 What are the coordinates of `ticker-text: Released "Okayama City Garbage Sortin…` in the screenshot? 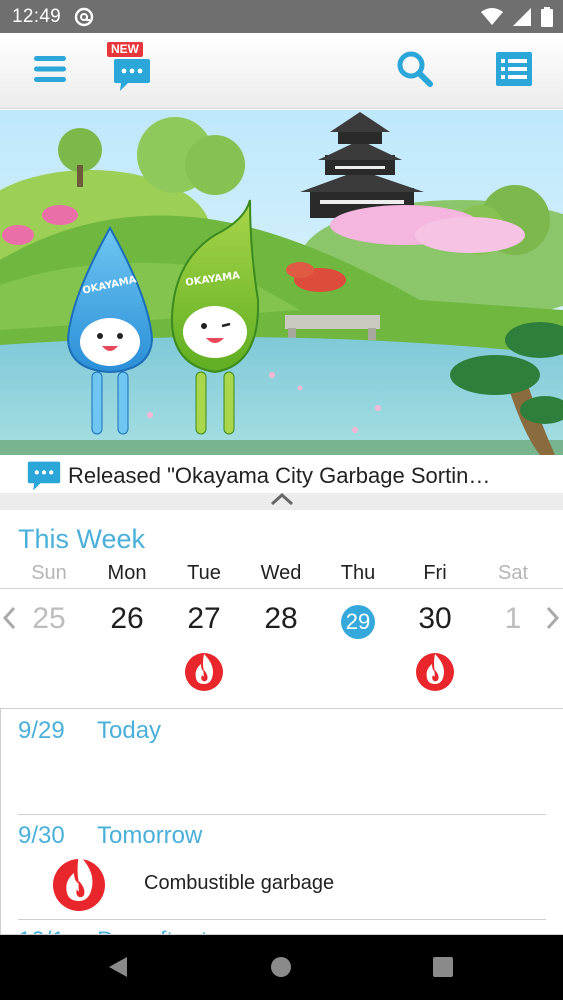 It's located at (279, 475).